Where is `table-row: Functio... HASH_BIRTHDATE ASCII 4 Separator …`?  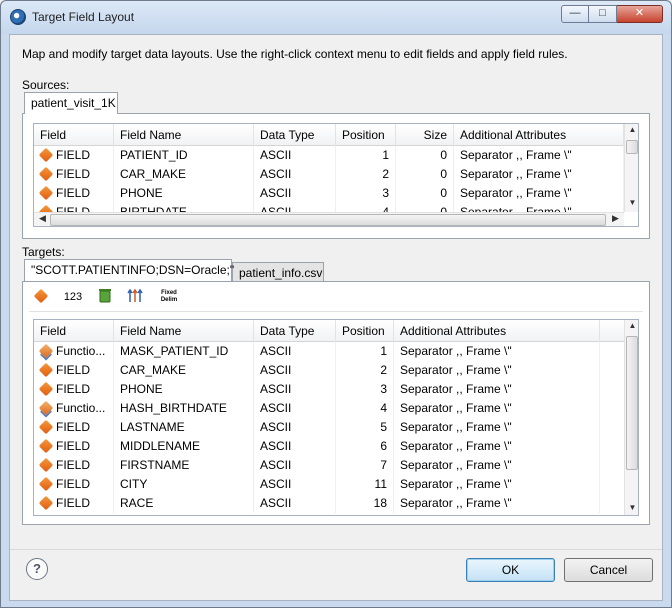 table-row: Functio... HASH_BIRTHDATE ASCII 4 Separator … is located at coordinates (336, 408).